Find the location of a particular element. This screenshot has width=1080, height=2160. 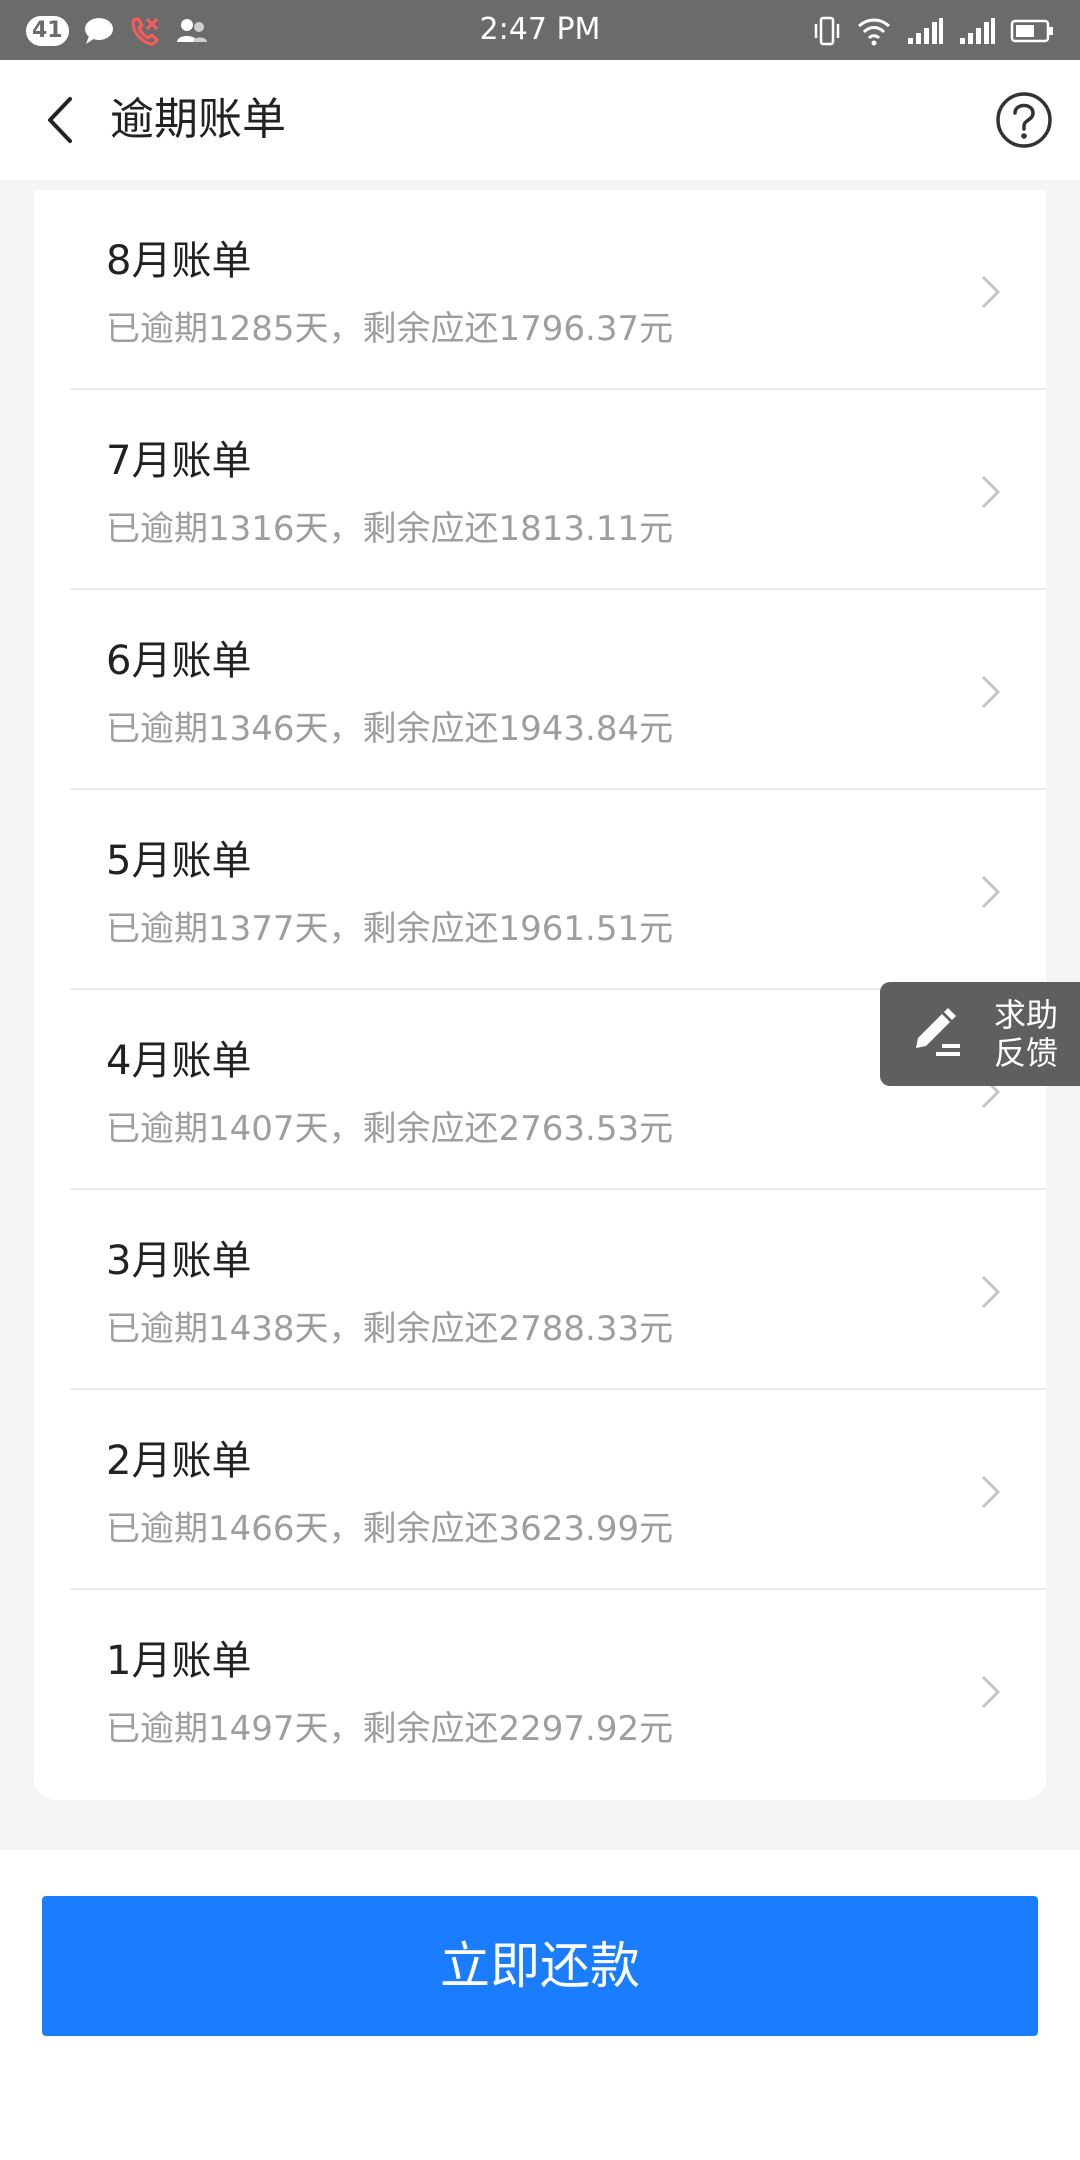

bill-overdue-desc: 已逾期1346天，剩余应还1943.84元 is located at coordinates (390, 729).